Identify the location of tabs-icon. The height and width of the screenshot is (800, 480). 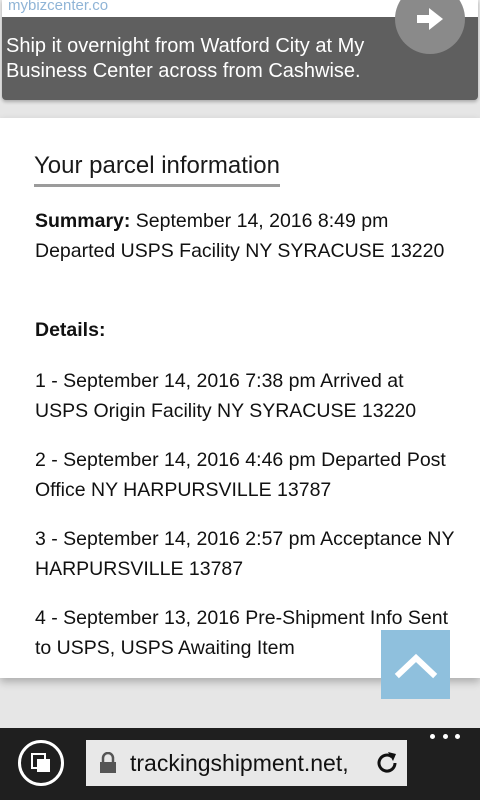
(40, 762).